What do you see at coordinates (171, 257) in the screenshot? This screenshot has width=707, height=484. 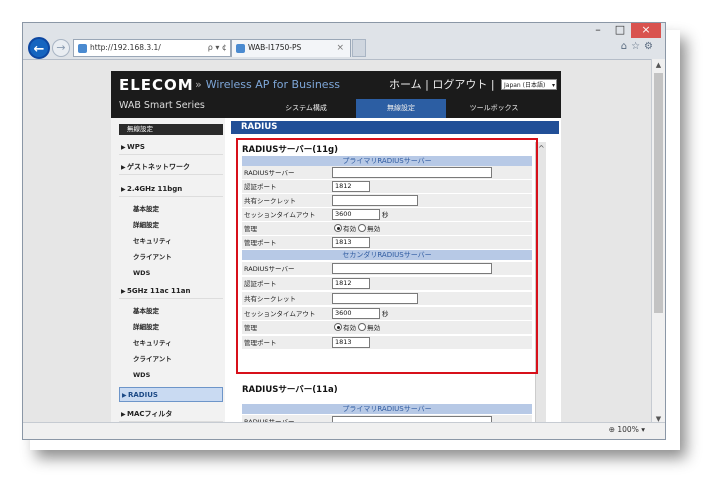 I see `sidebar-subitem-6: クライアント` at bounding box center [171, 257].